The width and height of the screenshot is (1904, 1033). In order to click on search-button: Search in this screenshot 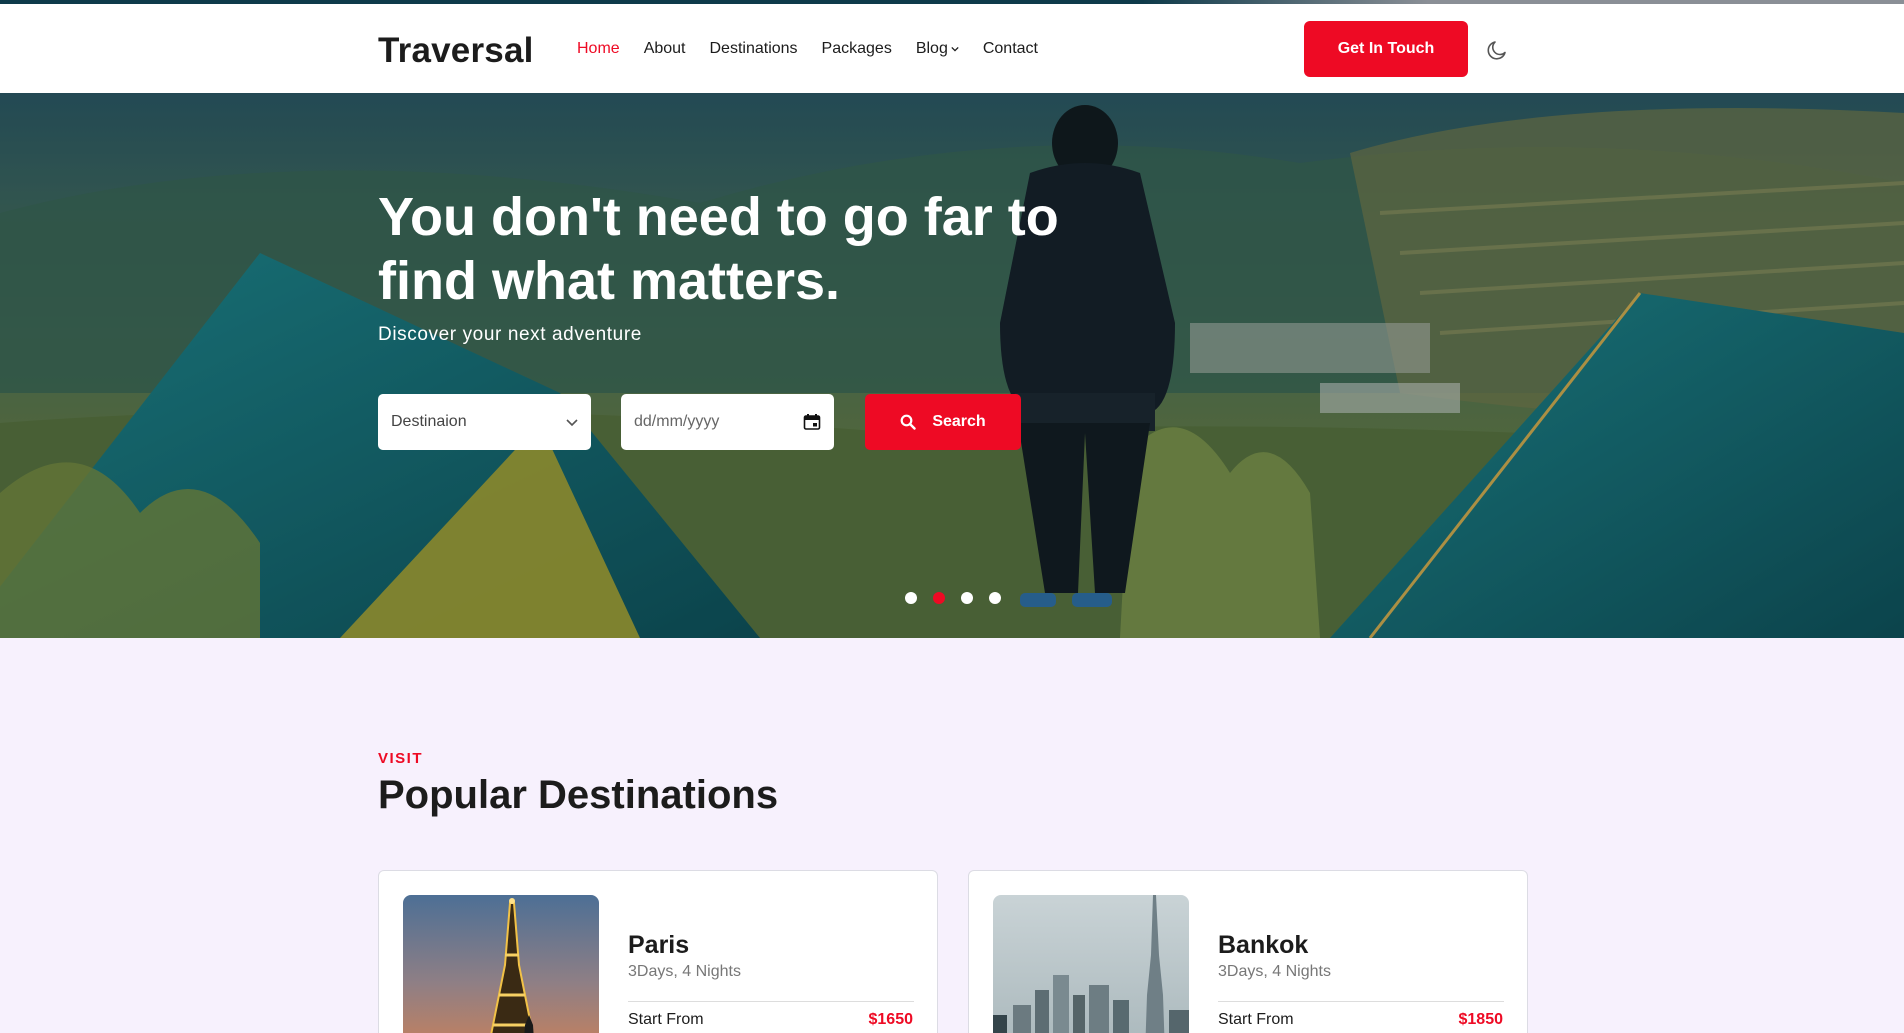, I will do `click(943, 422)`.